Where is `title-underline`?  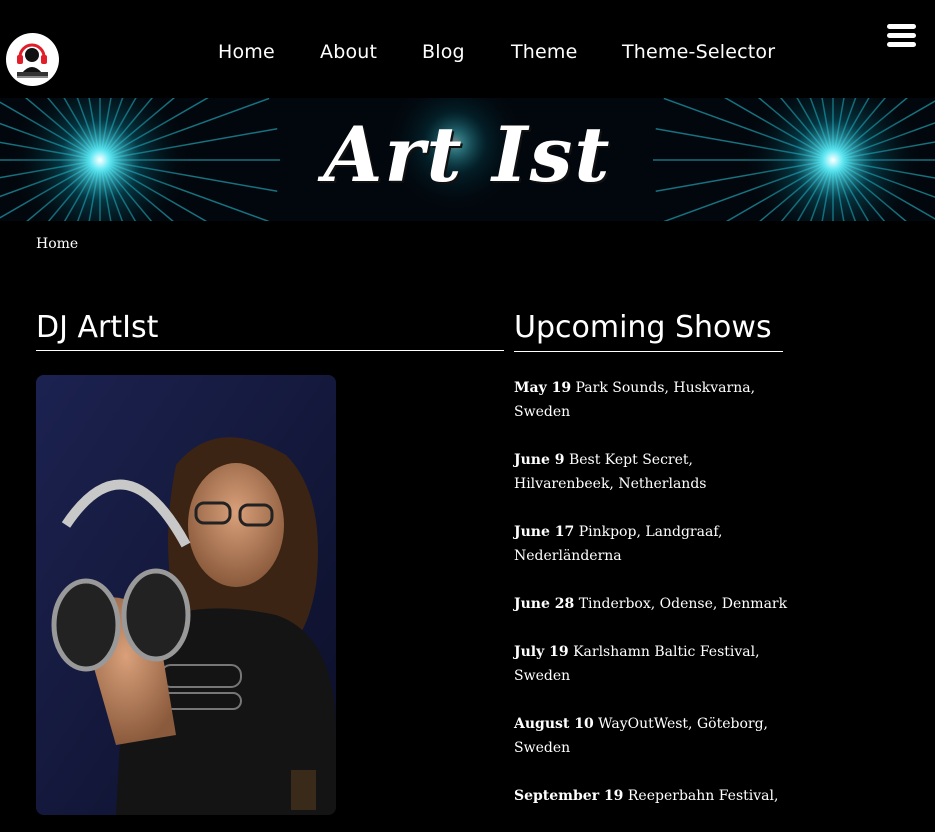
title-underline is located at coordinates (270, 350).